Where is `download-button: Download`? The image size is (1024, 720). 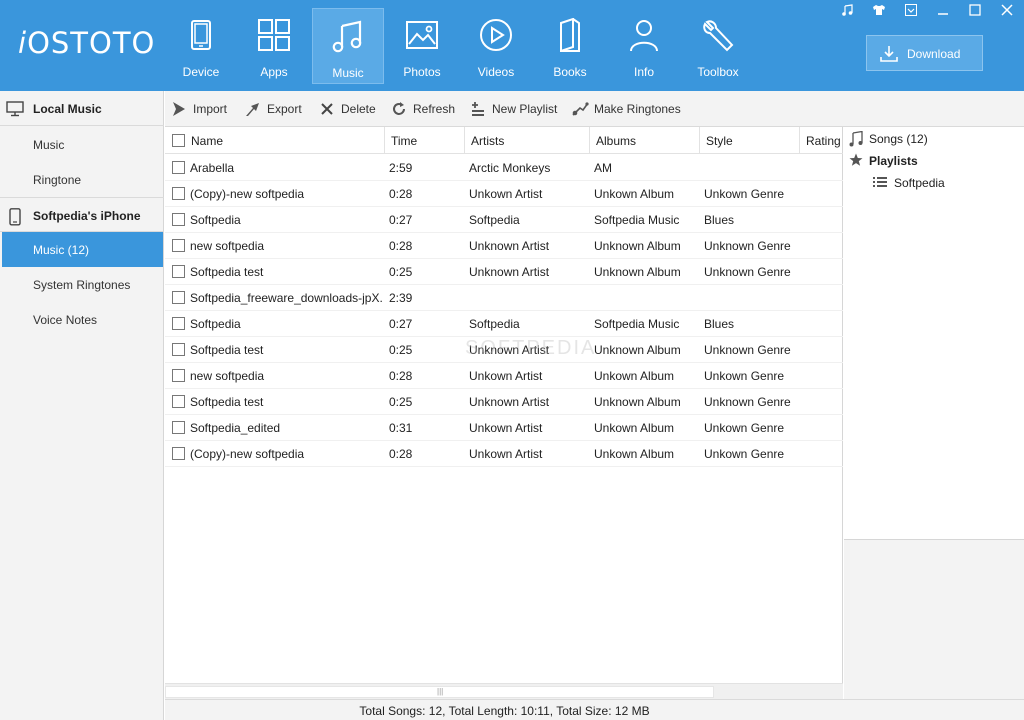 download-button: Download is located at coordinates (924, 53).